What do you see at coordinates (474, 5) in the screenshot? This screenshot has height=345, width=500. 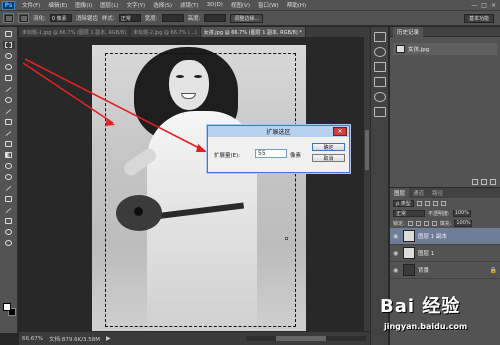 I see `minimize-icon: —` at bounding box center [474, 5].